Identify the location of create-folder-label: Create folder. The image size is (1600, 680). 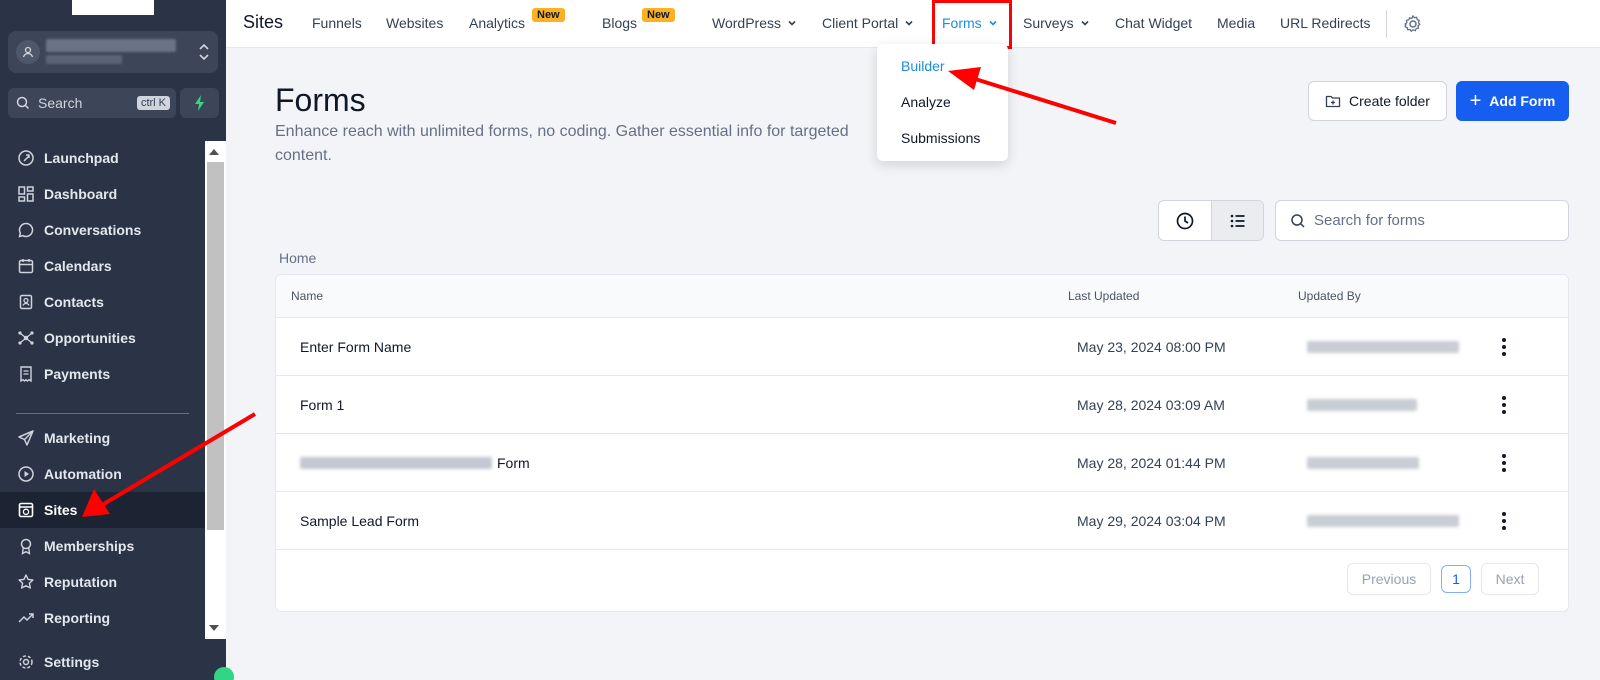
(1389, 101).